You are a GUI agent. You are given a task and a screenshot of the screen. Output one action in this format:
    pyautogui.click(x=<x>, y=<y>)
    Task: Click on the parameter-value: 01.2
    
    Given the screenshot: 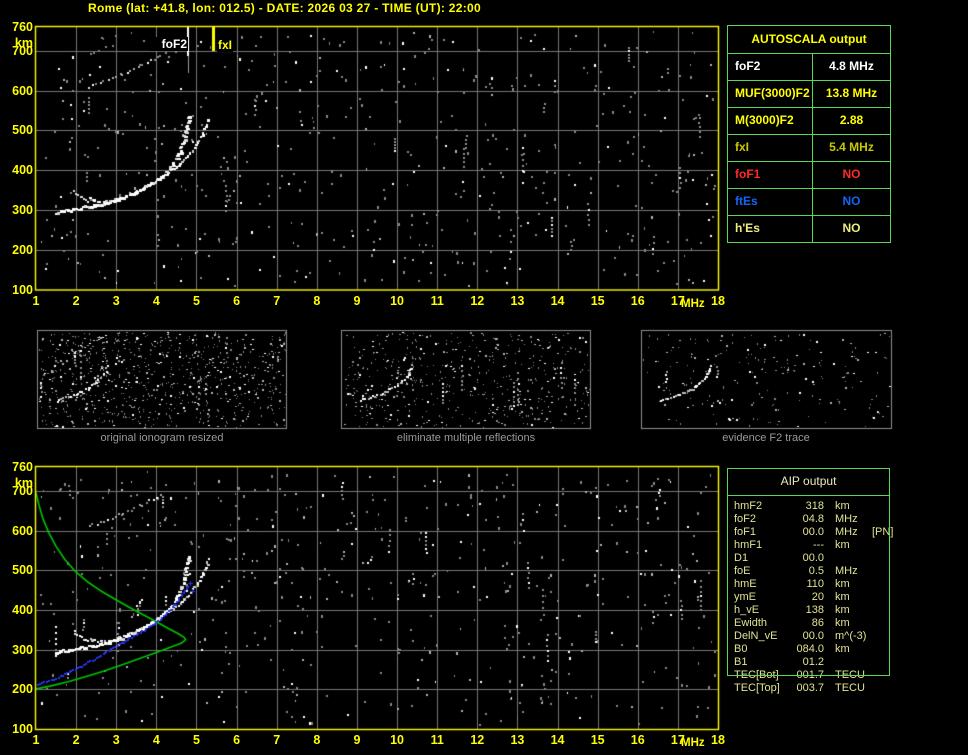 What is the action you would take?
    pyautogui.click(x=813, y=662)
    